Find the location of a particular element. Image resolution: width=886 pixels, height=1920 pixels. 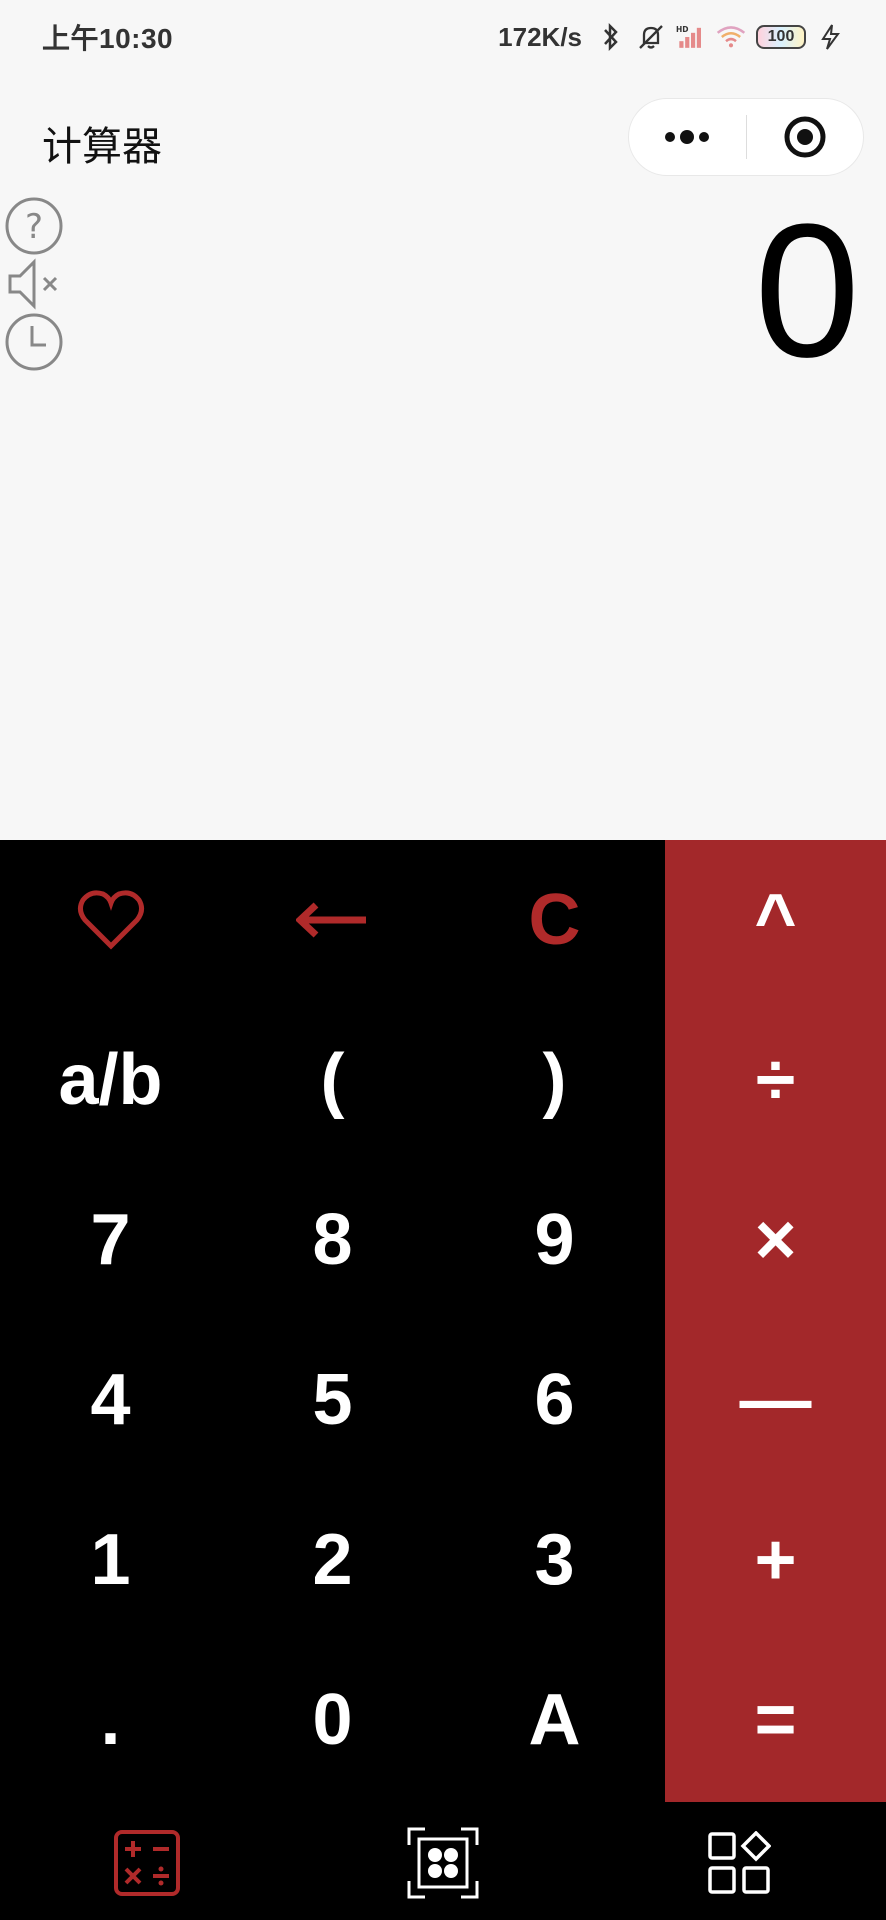

calculator-tab-icon is located at coordinates (147, 1863).